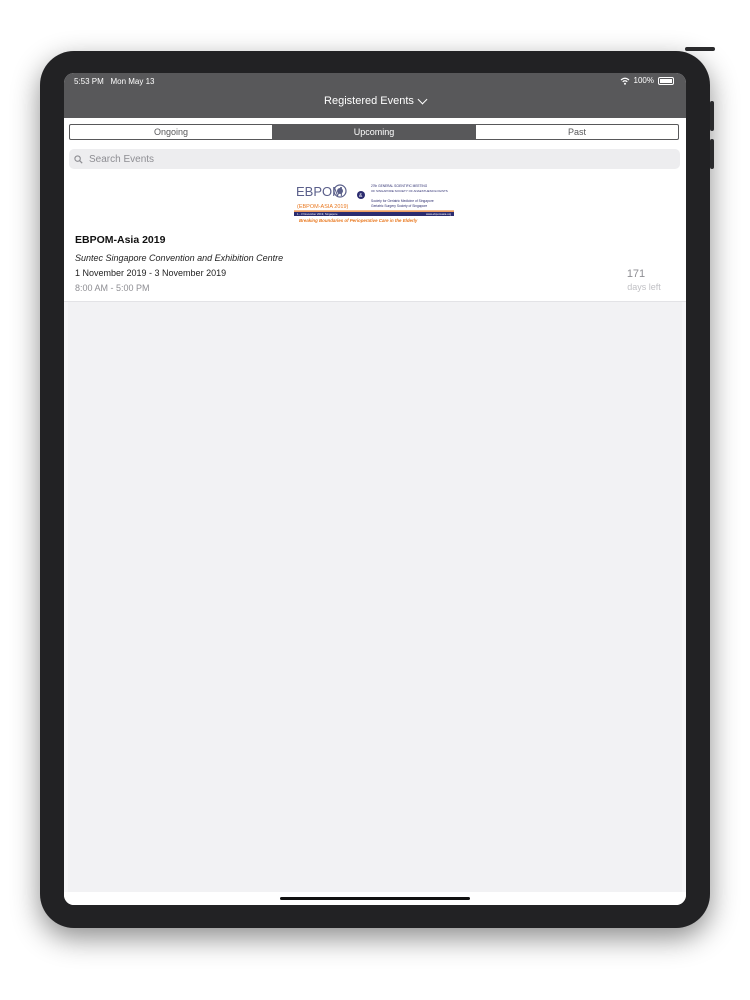 Image resolution: width=750 pixels, height=1000 pixels. I want to click on volume-up-button, so click(712, 116).